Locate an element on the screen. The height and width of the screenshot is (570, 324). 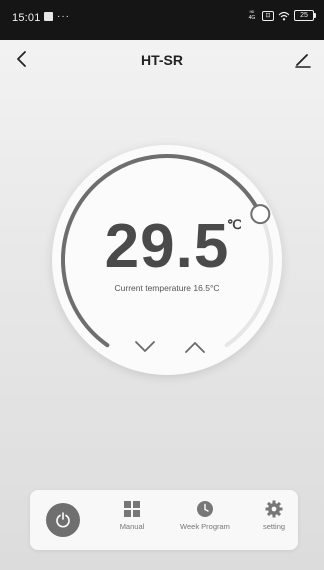
more-notifications-icon: ··· is located at coordinates (63, 16).